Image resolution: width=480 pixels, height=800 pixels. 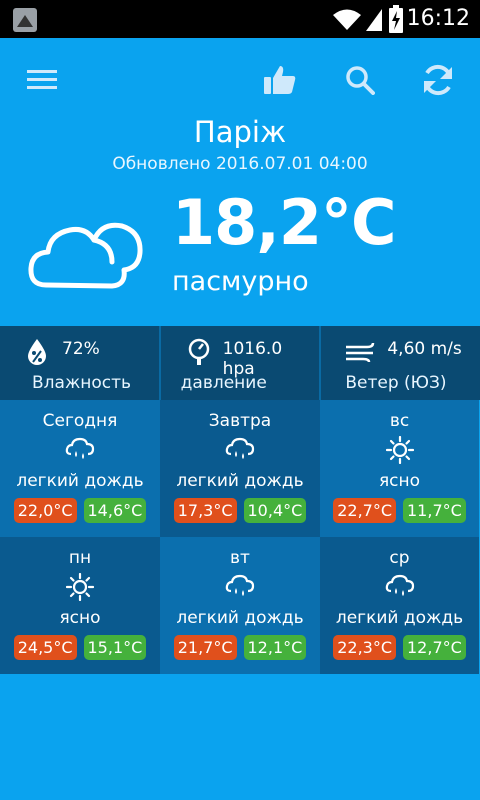 I want to click on forecast-day: Сегодня легкий дождь 22,0°C 14,6°C, so click(x=80, y=468).